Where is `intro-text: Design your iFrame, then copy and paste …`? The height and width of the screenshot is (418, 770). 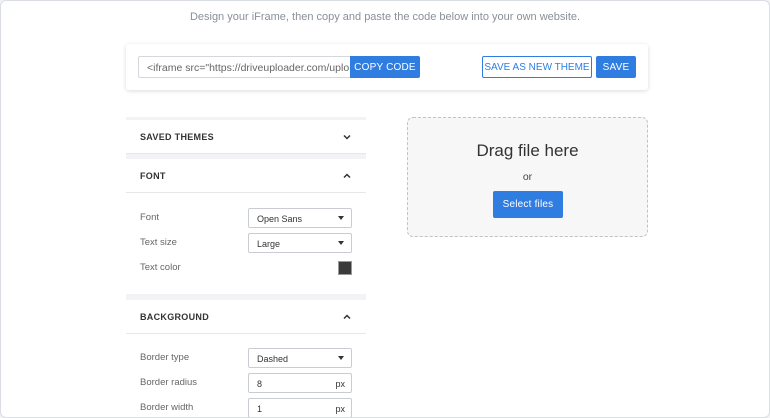 intro-text: Design your iFrame, then copy and paste … is located at coordinates (385, 17).